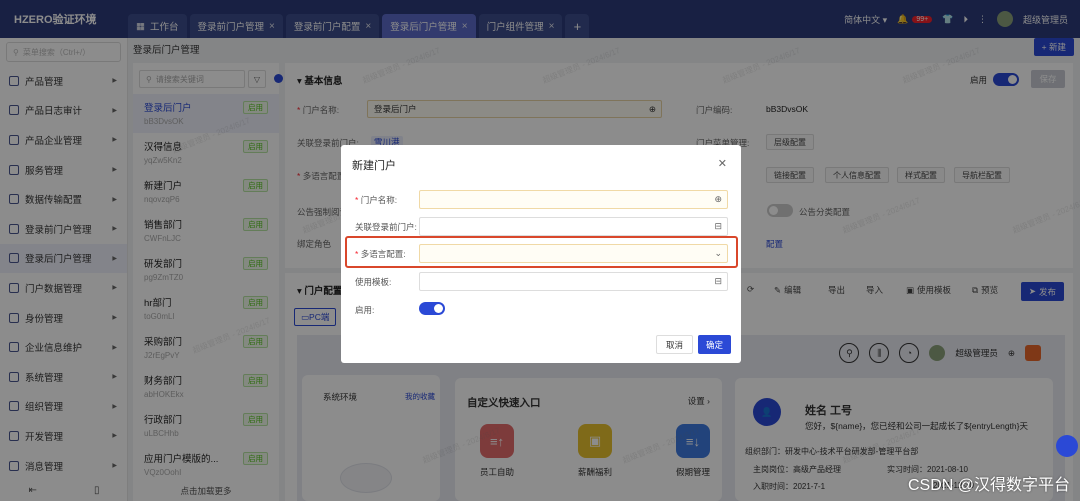  I want to click on modal-template-select: ⊟, so click(573, 281).